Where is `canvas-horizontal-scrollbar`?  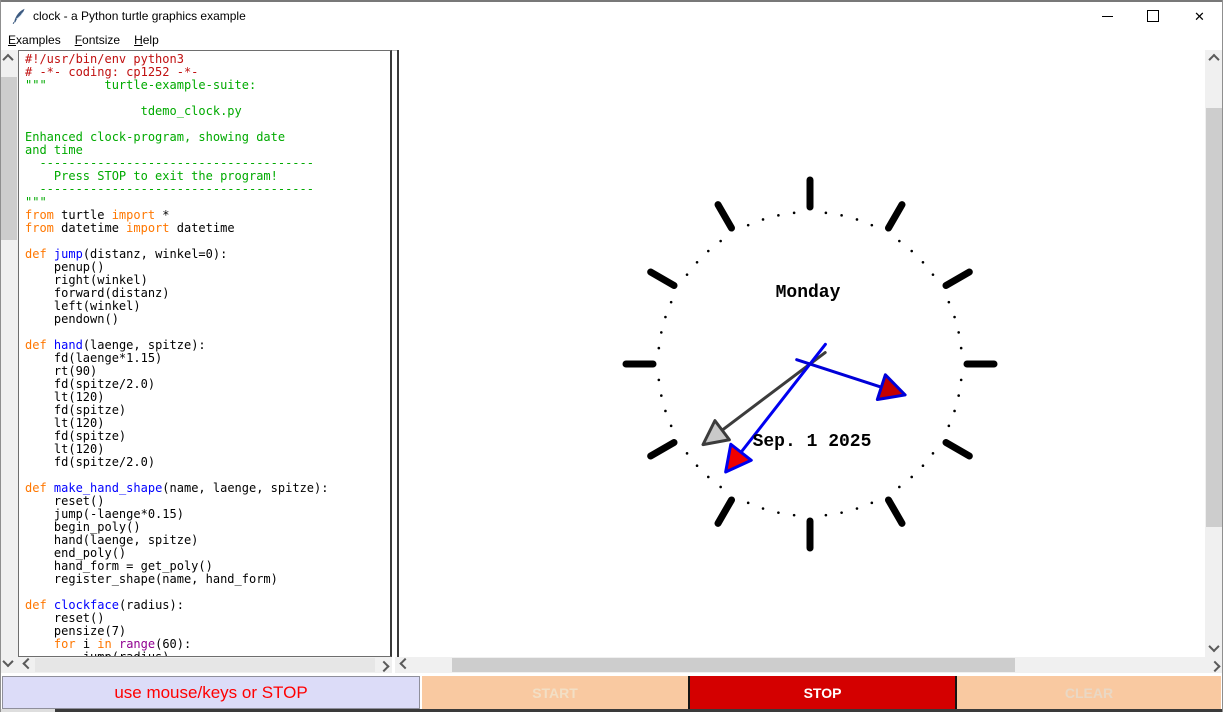 canvas-horizontal-scrollbar is located at coordinates (809, 665).